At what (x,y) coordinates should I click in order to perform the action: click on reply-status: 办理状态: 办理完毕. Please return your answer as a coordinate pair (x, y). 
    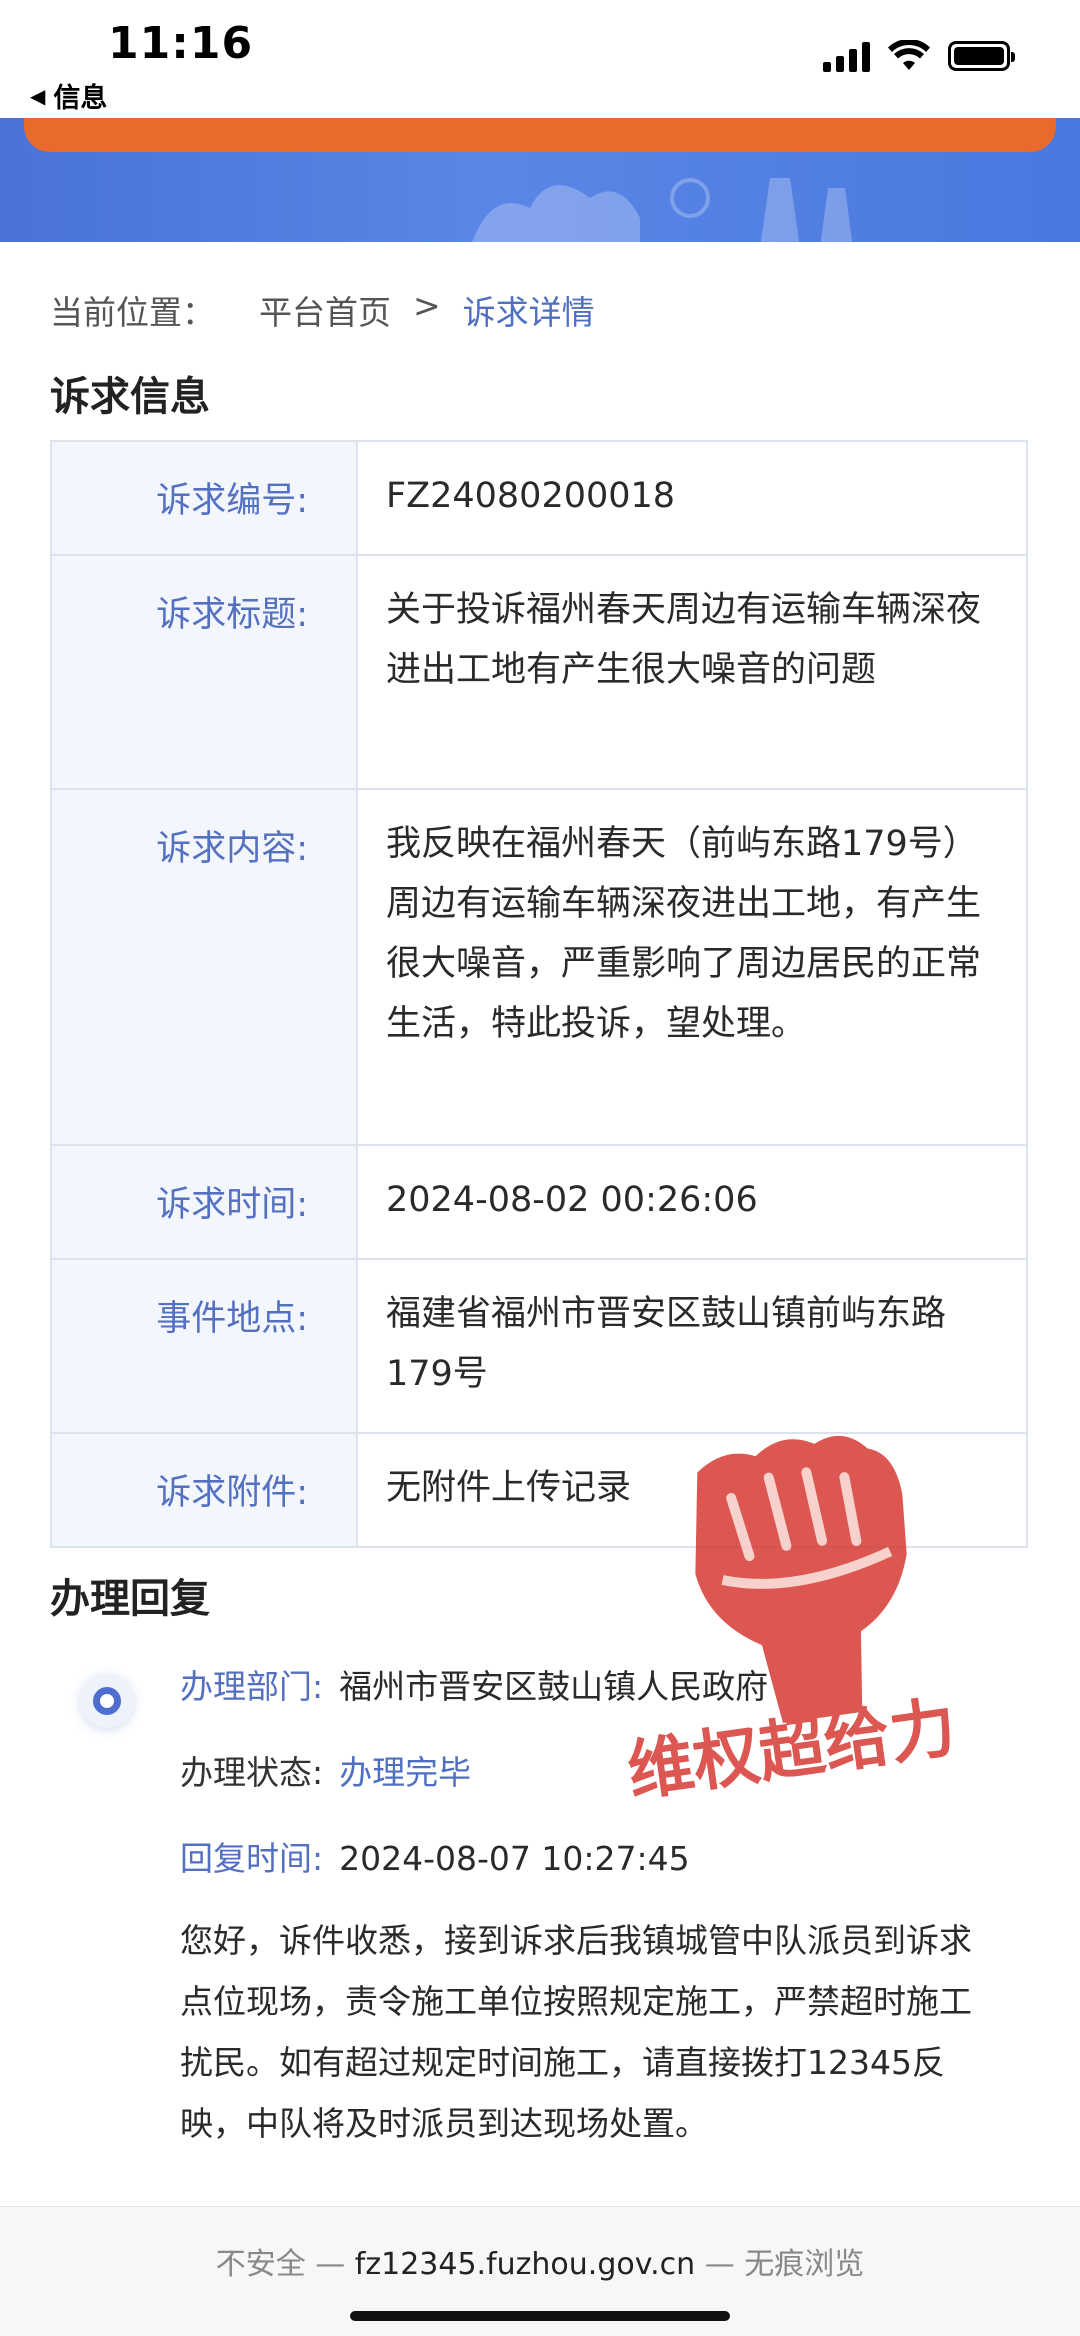
    Looking at the image, I should click on (325, 1770).